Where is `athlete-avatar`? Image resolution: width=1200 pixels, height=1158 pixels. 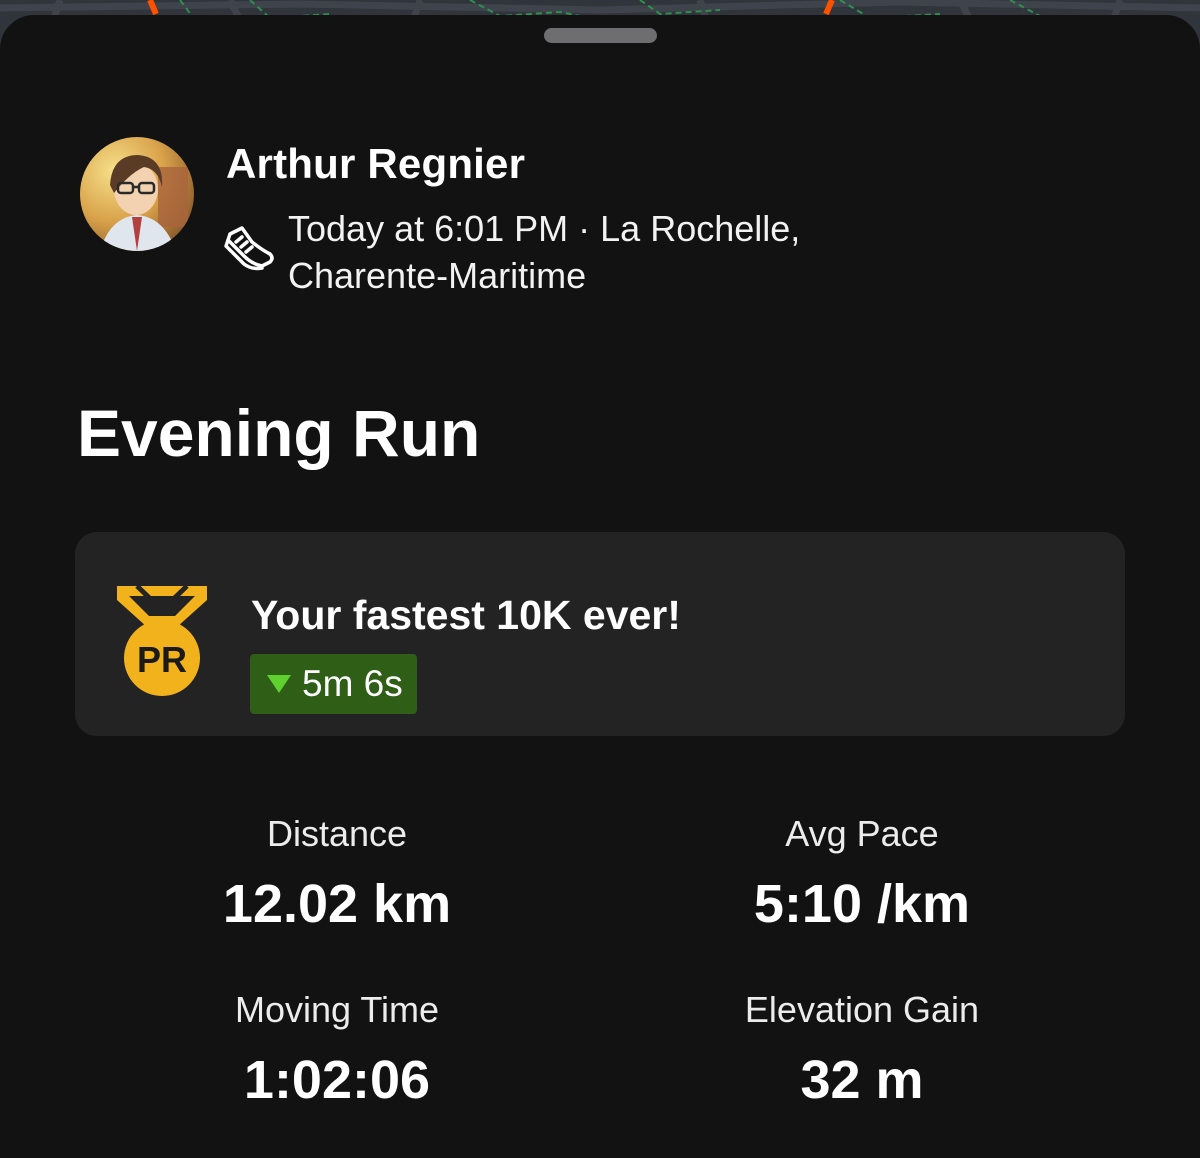
athlete-avatar is located at coordinates (137, 194).